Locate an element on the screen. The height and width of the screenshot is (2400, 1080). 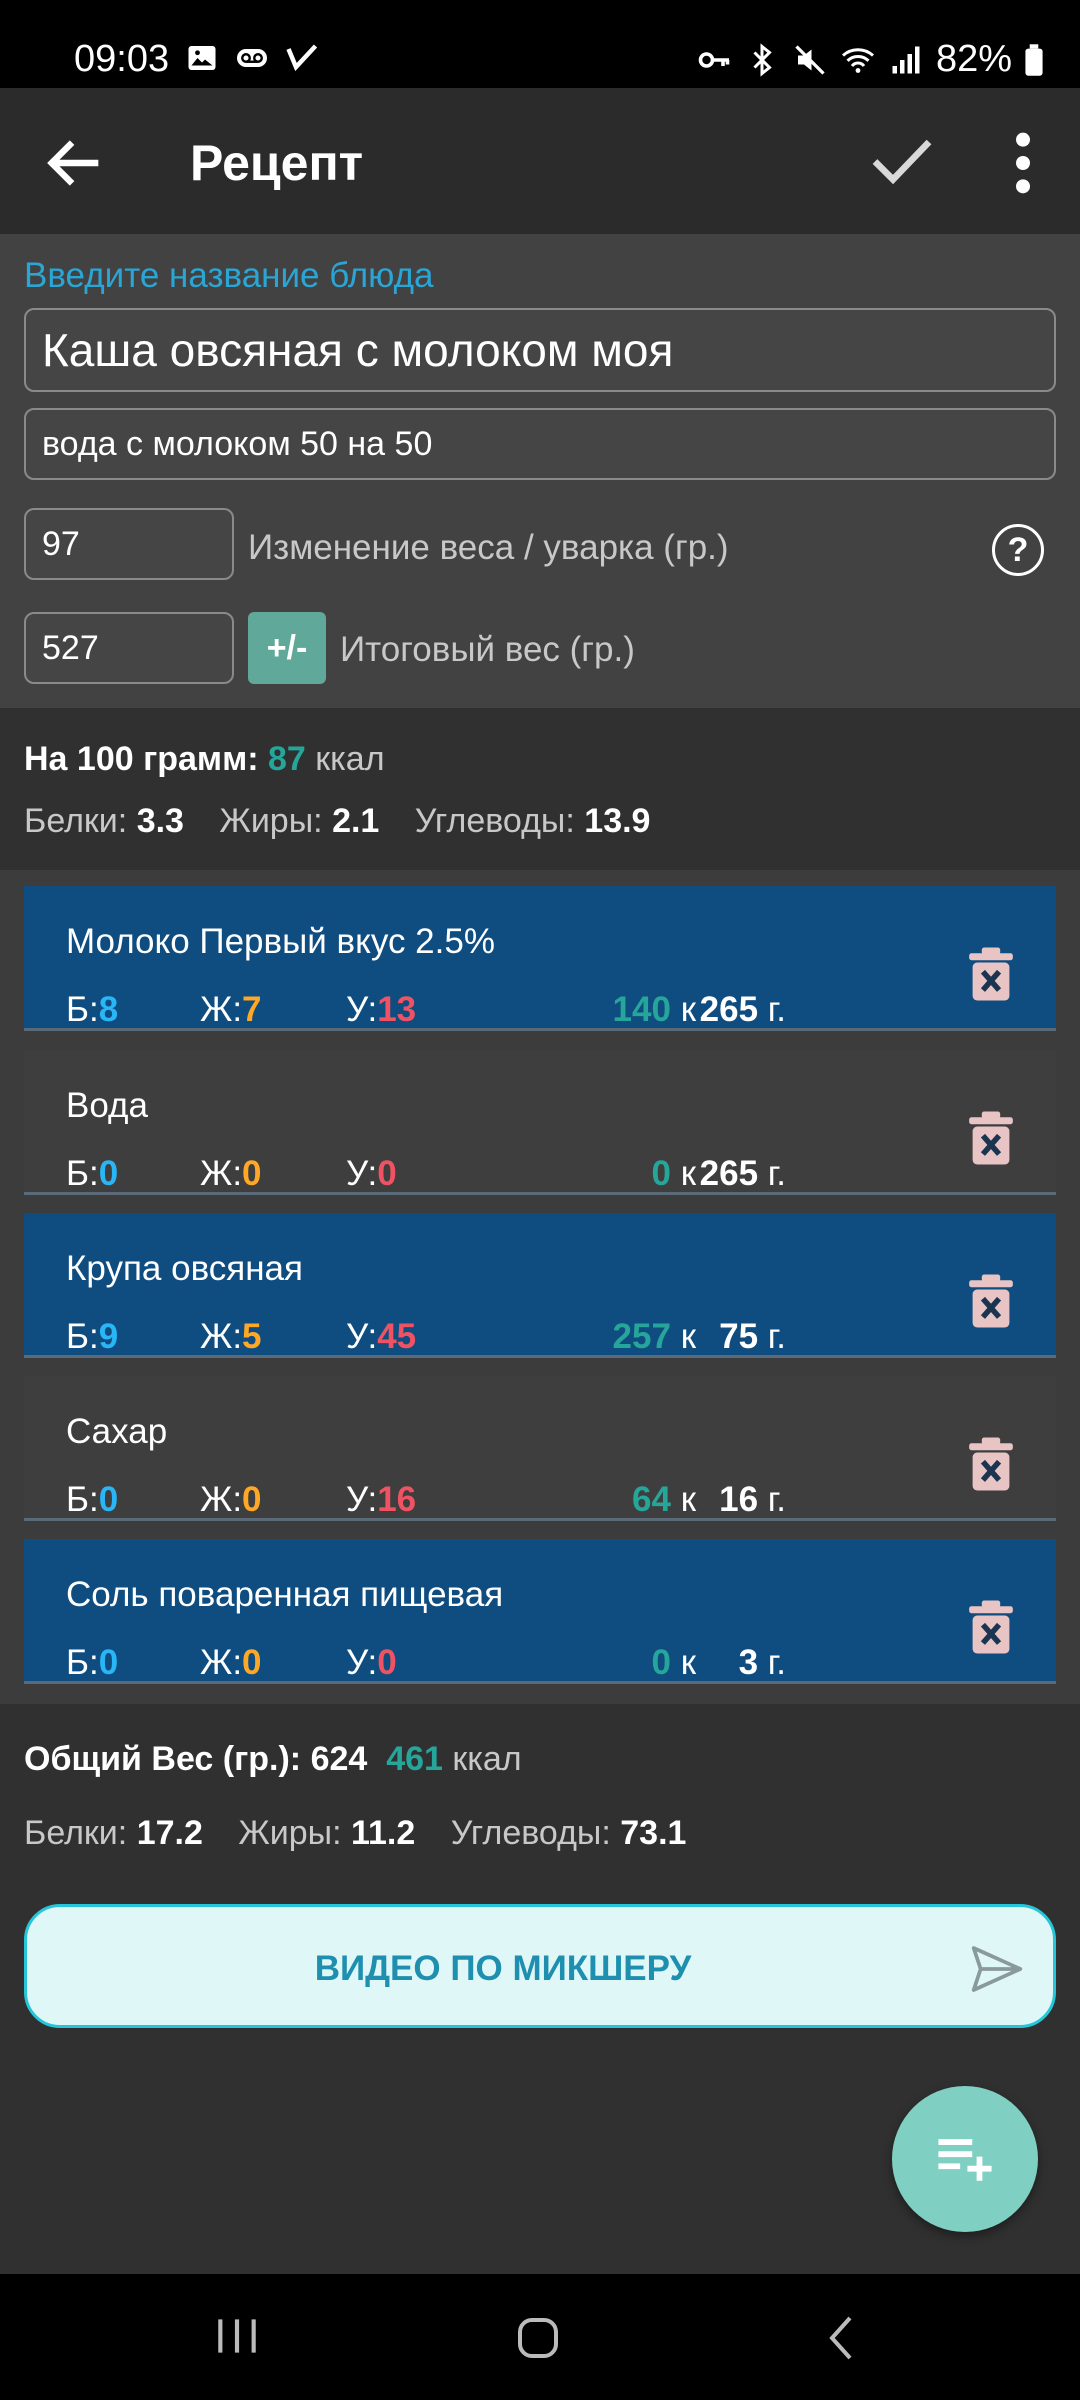
ingredient-protein: Б:0 is located at coordinates (92, 1500).